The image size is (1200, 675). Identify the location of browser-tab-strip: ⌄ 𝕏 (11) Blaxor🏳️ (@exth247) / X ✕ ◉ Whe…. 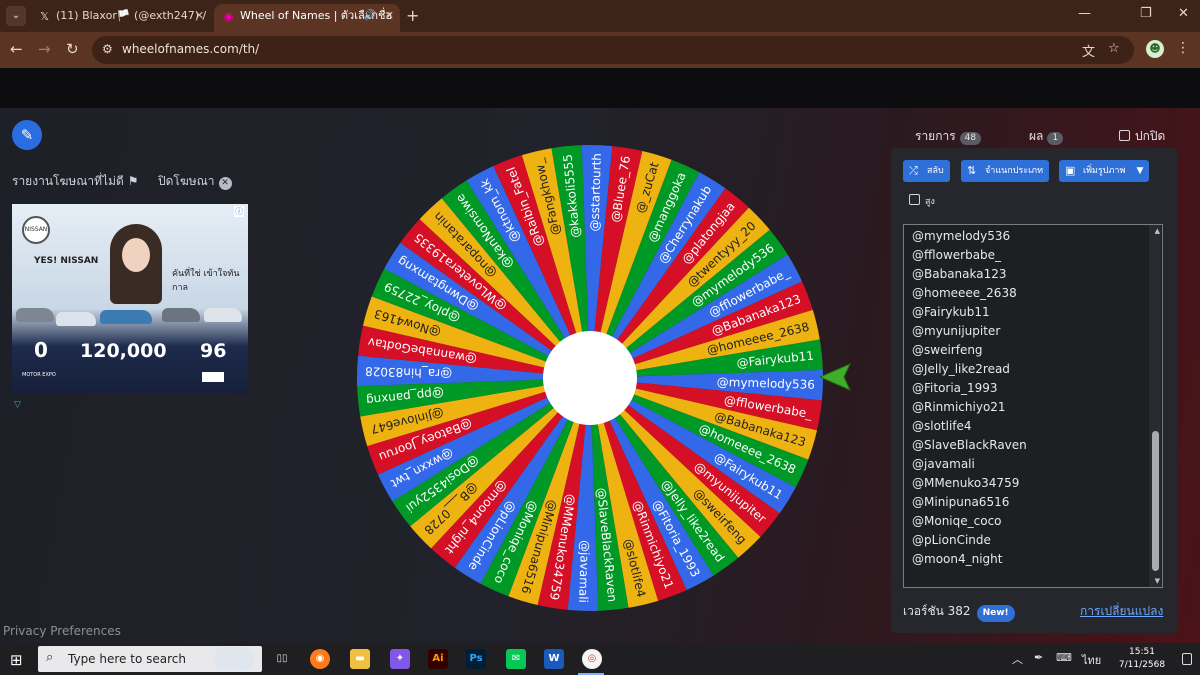
(600, 16).